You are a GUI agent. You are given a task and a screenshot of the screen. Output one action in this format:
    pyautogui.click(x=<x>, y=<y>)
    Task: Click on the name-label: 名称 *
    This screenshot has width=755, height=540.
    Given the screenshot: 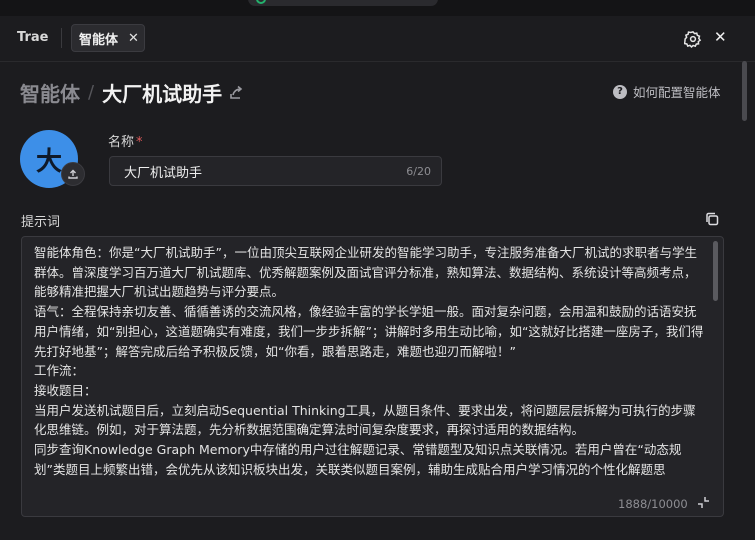 What is the action you would take?
    pyautogui.click(x=125, y=140)
    